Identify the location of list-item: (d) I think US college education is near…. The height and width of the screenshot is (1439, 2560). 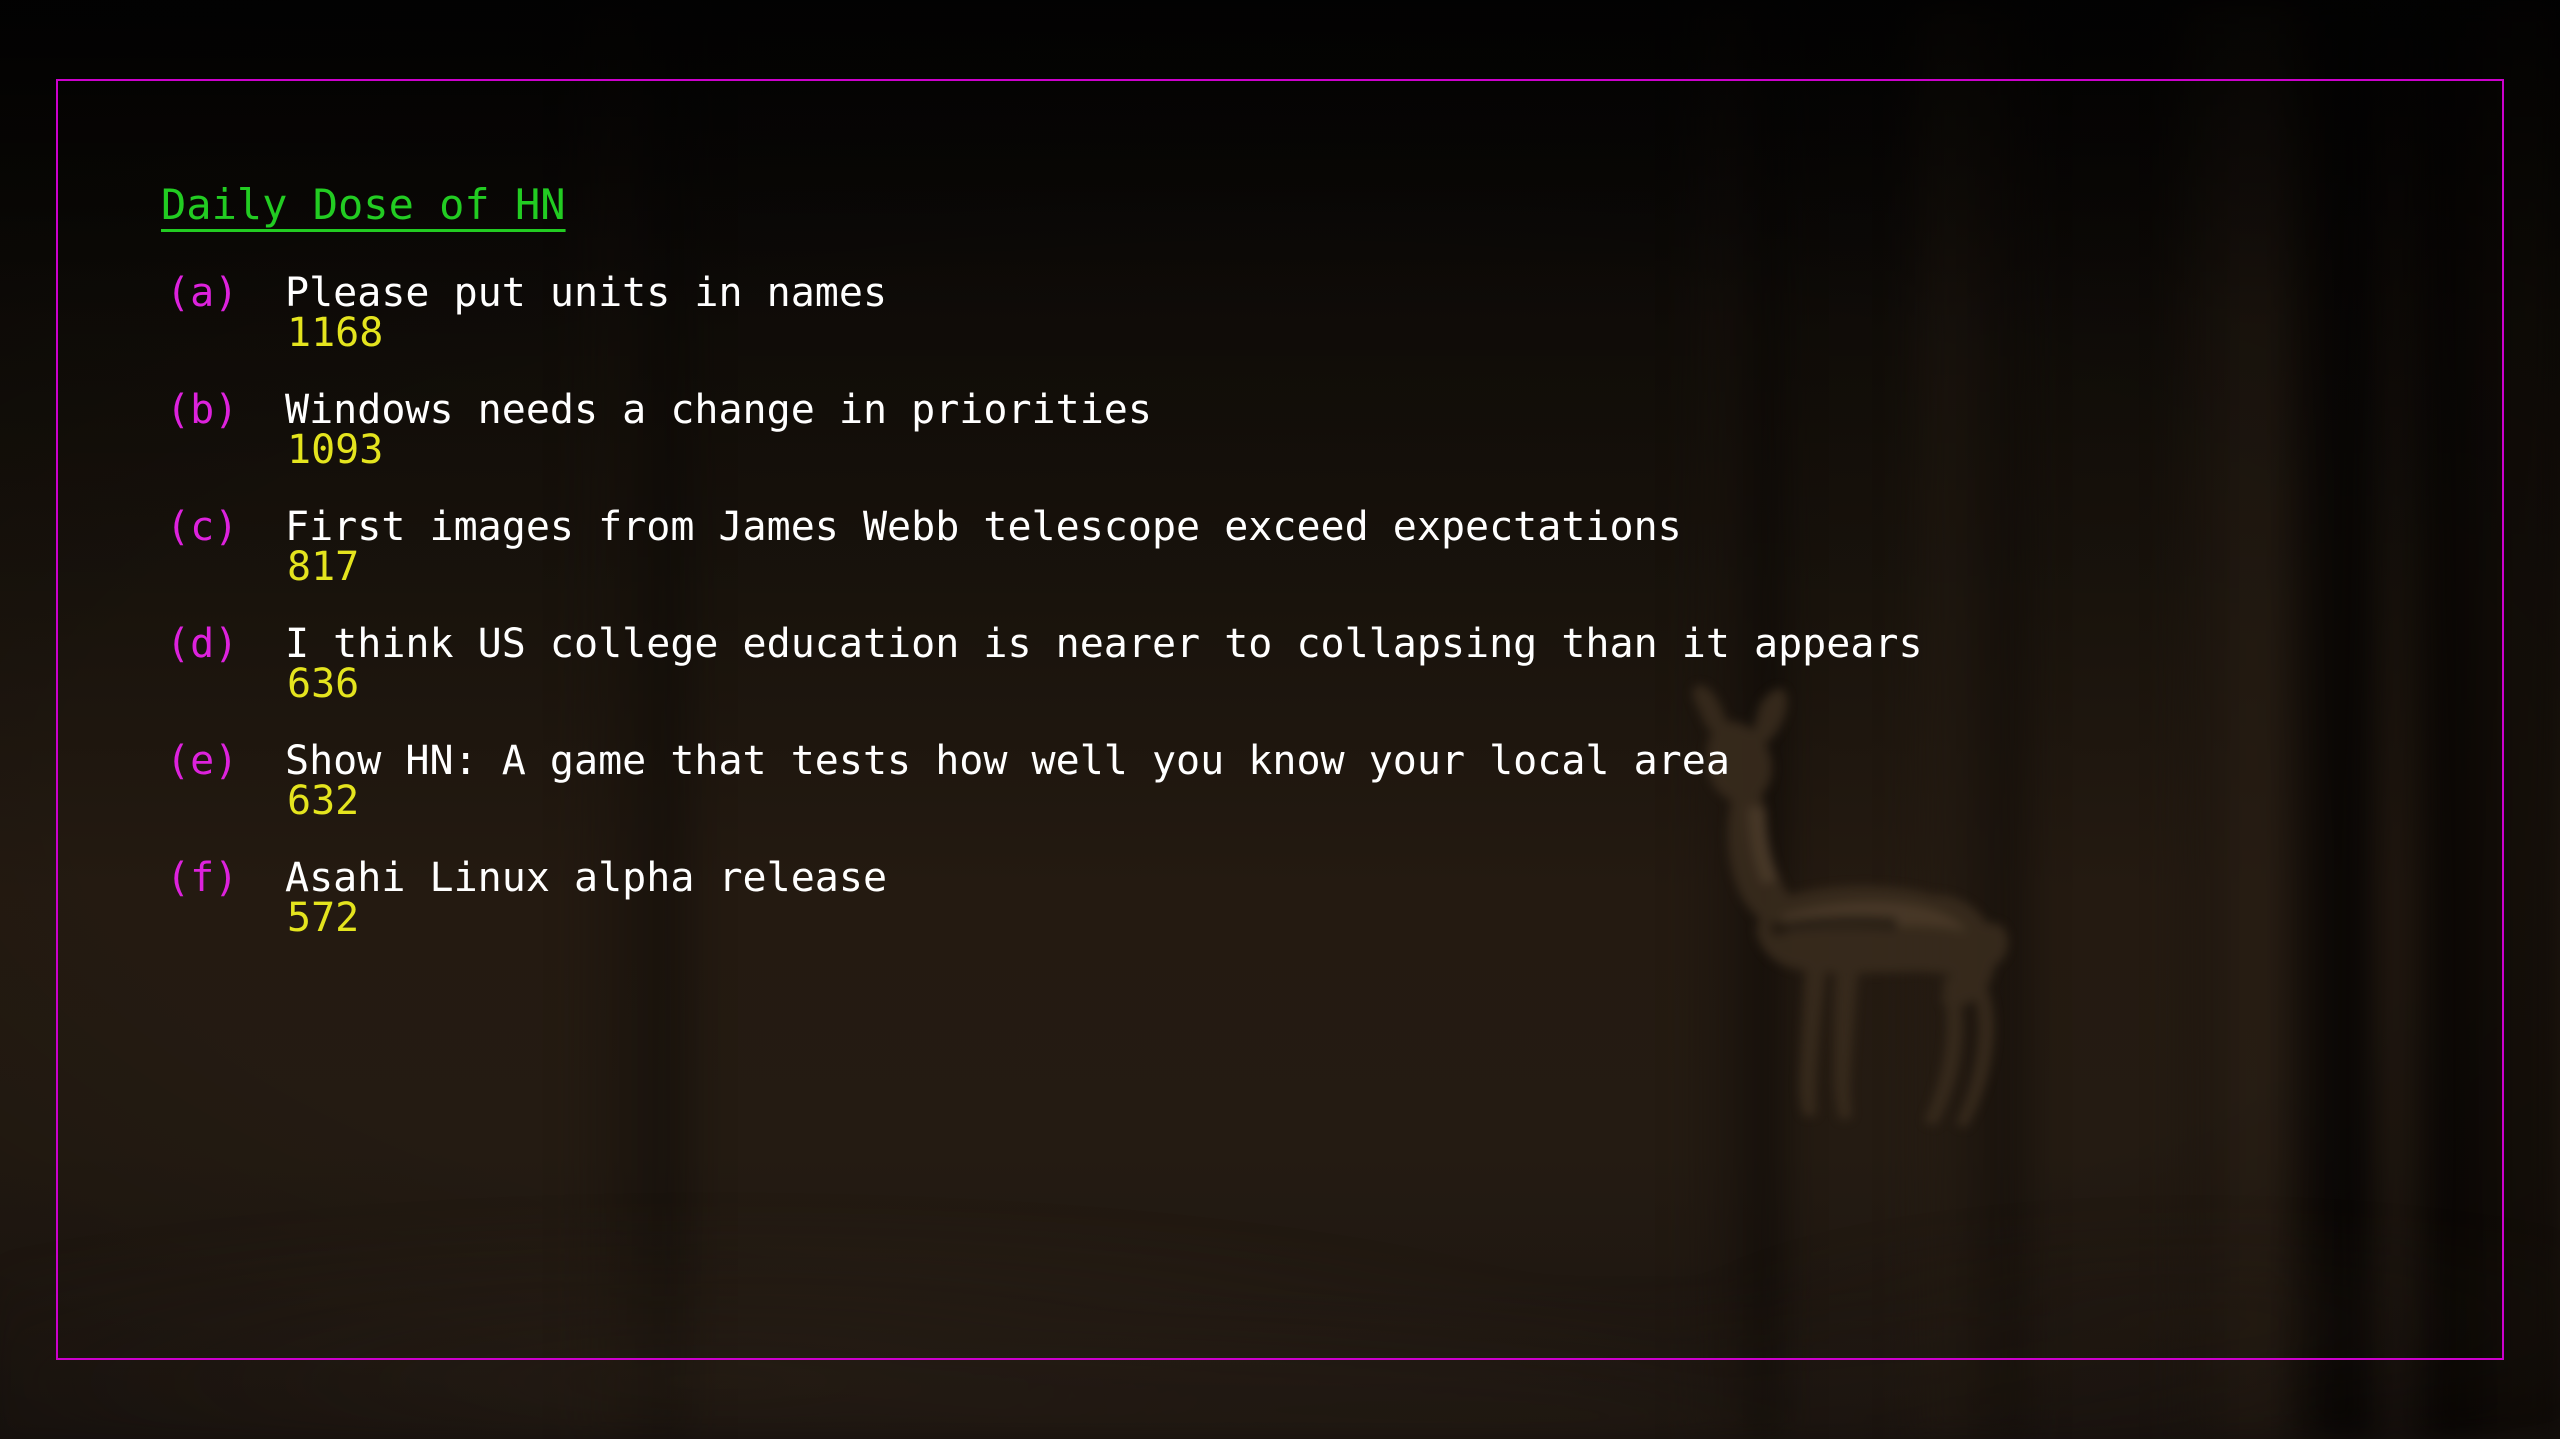
(1360, 678).